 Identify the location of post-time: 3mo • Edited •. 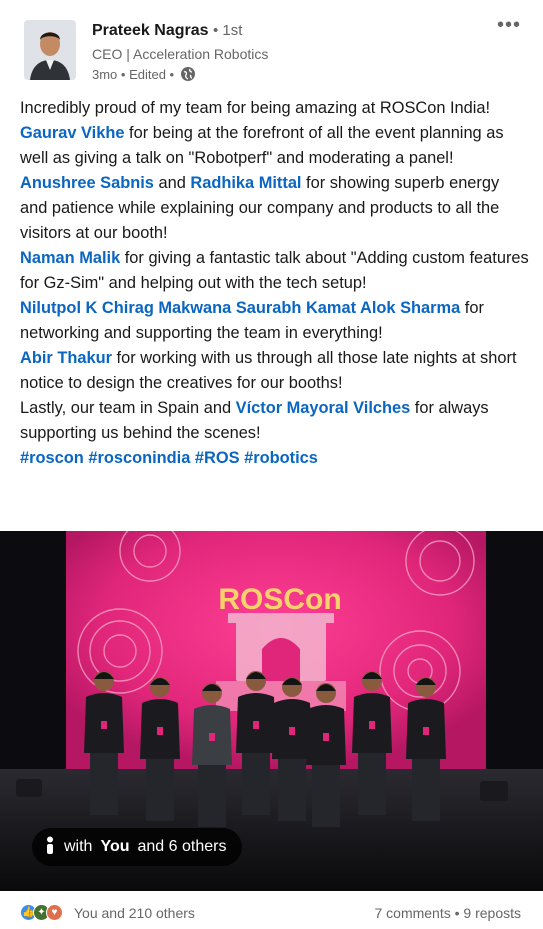
(133, 74).